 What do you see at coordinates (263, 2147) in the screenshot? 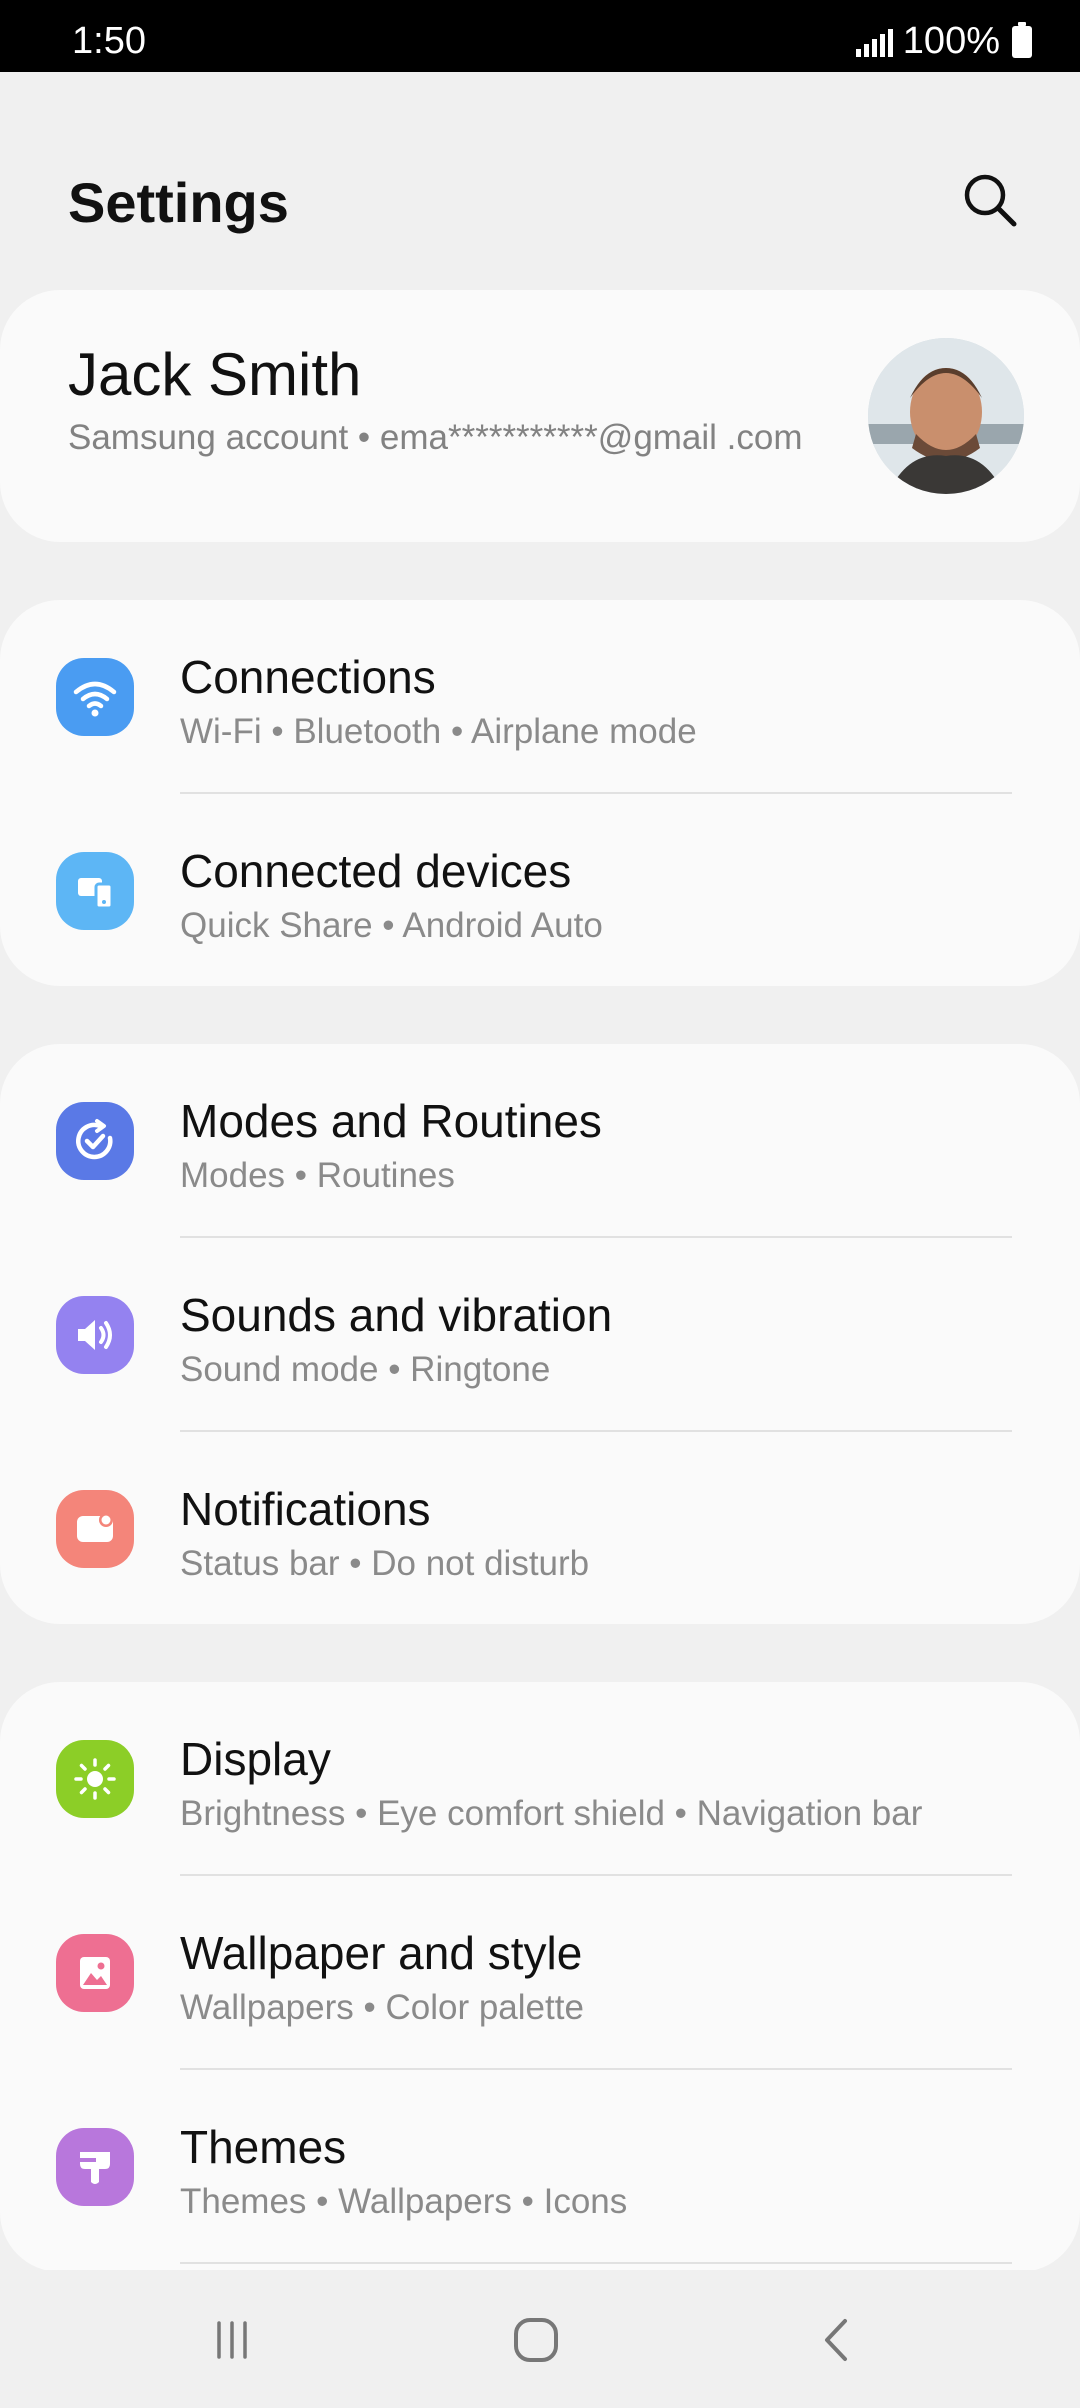
I see `item-title: Themes` at bounding box center [263, 2147].